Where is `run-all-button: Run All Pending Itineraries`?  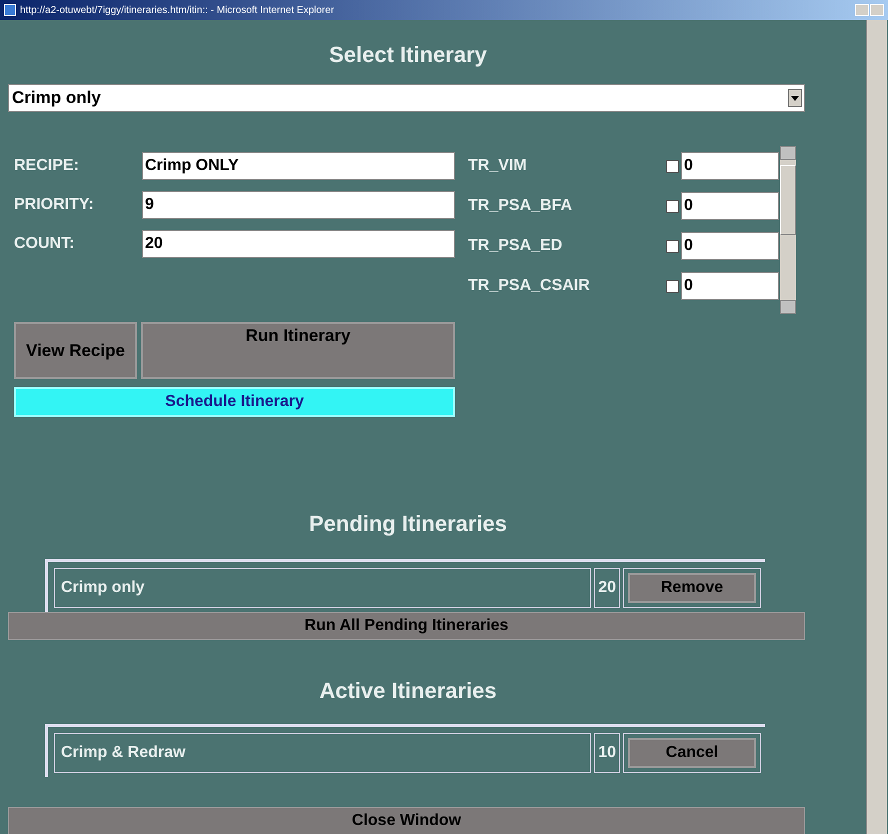
run-all-button: Run All Pending Itineraries is located at coordinates (406, 626).